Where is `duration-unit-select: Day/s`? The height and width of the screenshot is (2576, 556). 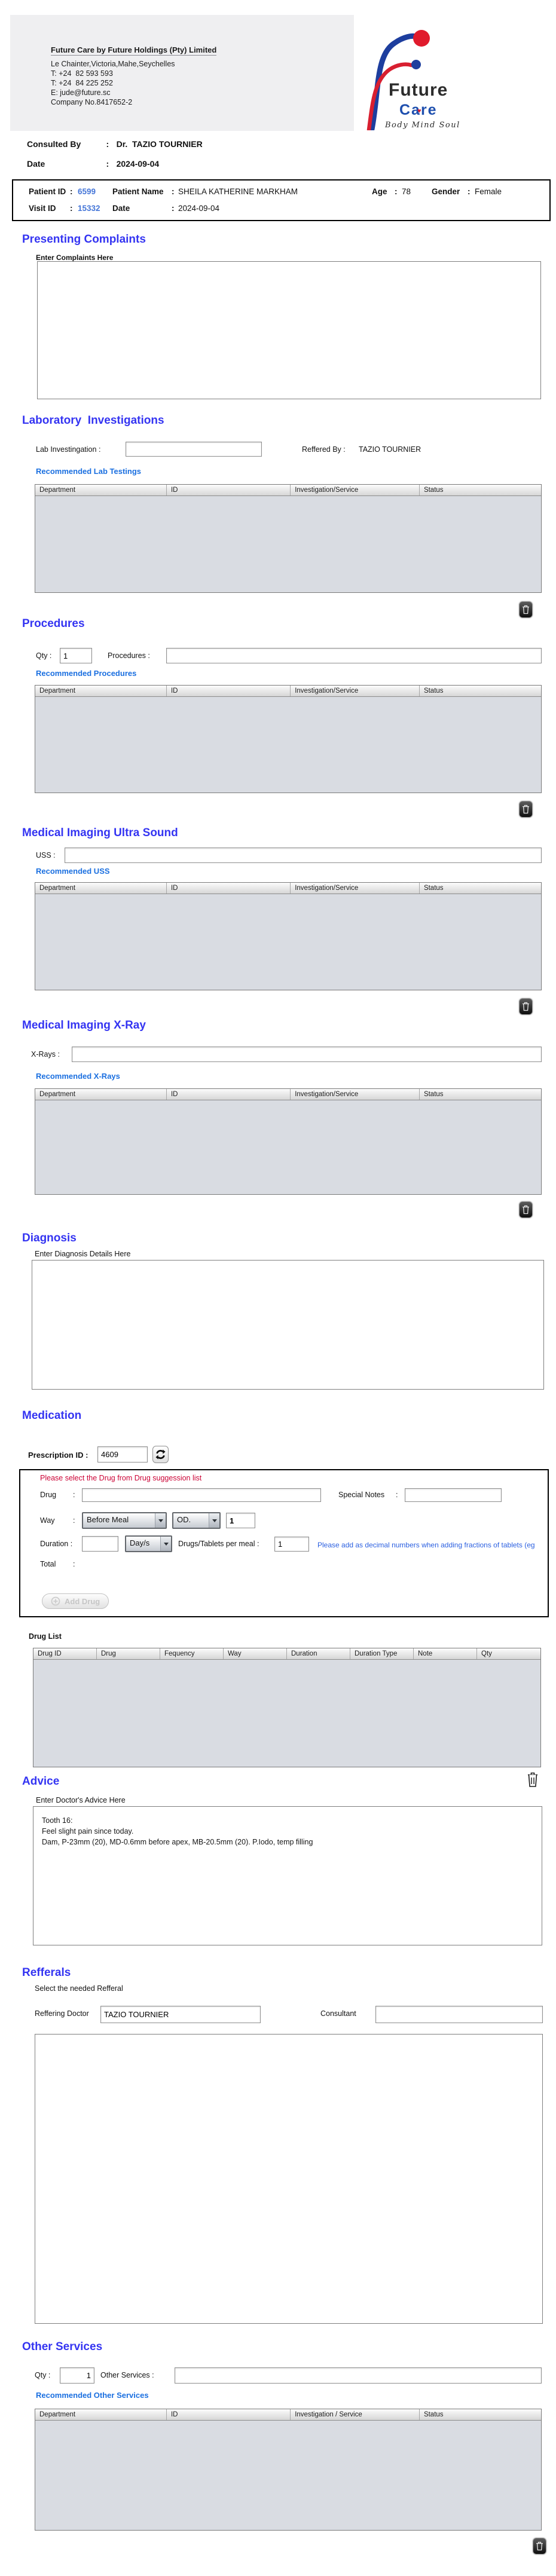
duration-unit-select: Day/s is located at coordinates (149, 1543).